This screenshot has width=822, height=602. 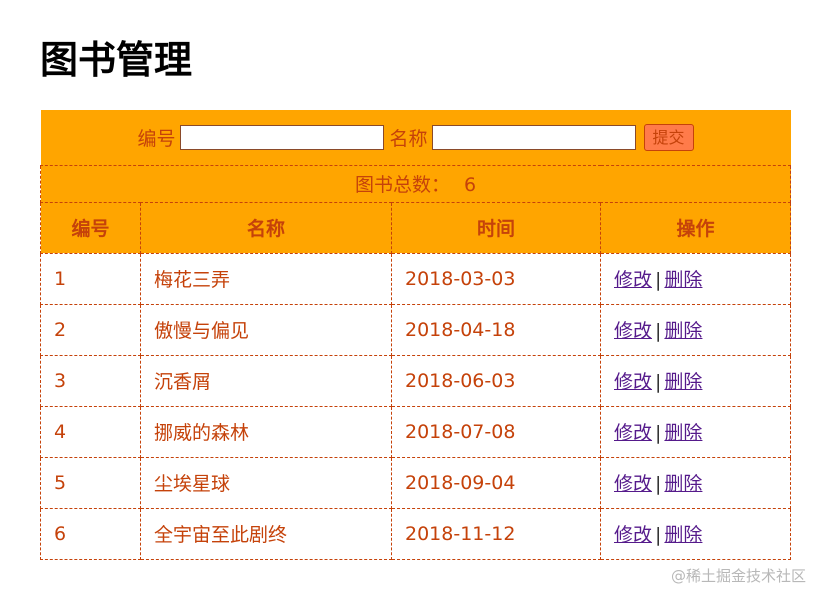 I want to click on cell-name: 全宇宙至此剧终, so click(x=266, y=533).